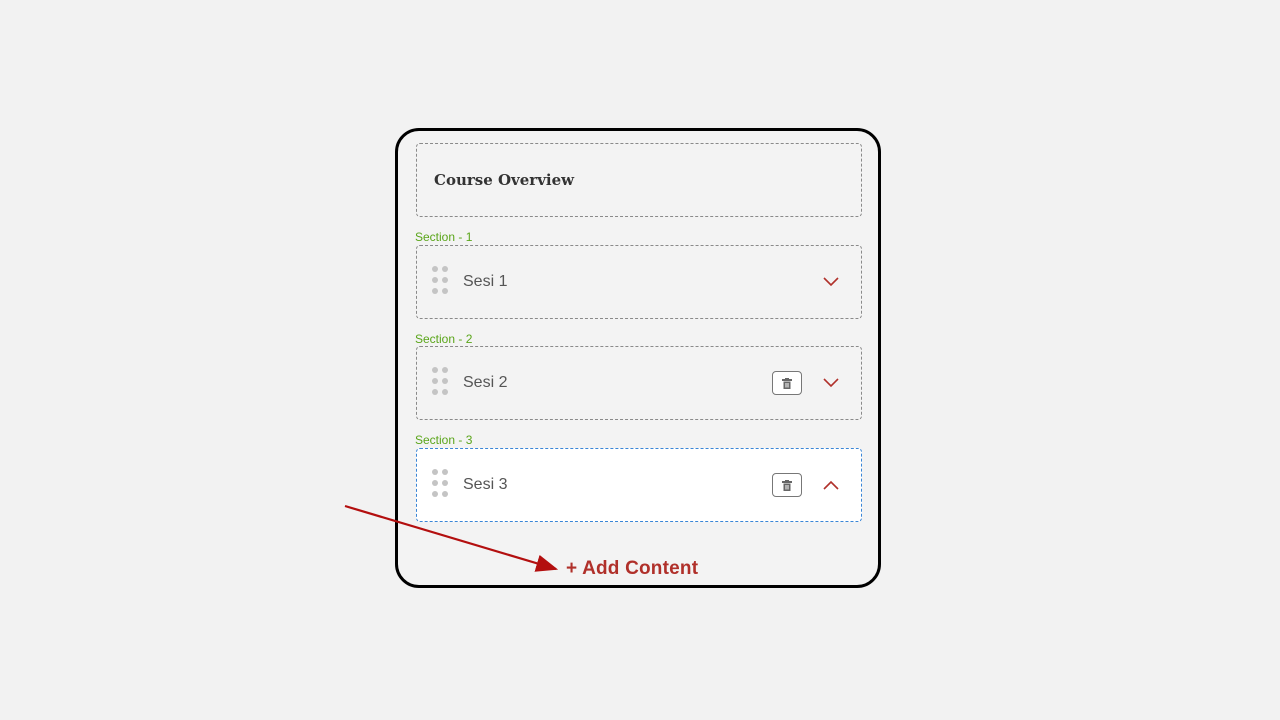 This screenshot has height=720, width=1280. I want to click on delete-session-3-button, so click(787, 485).